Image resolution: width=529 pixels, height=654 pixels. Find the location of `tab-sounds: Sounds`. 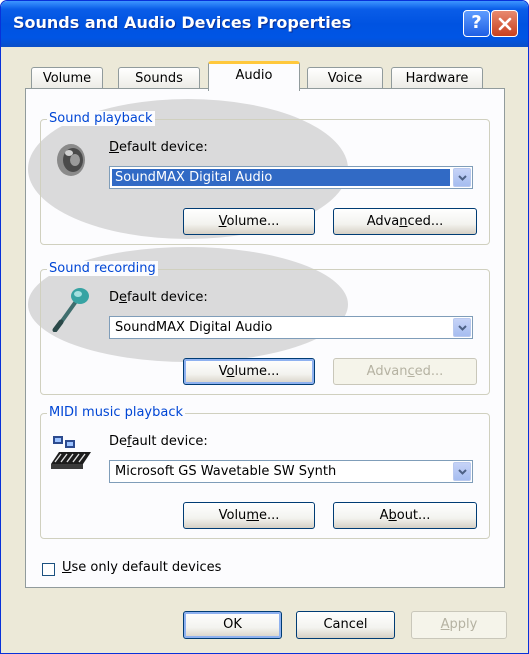

tab-sounds: Sounds is located at coordinates (159, 78).